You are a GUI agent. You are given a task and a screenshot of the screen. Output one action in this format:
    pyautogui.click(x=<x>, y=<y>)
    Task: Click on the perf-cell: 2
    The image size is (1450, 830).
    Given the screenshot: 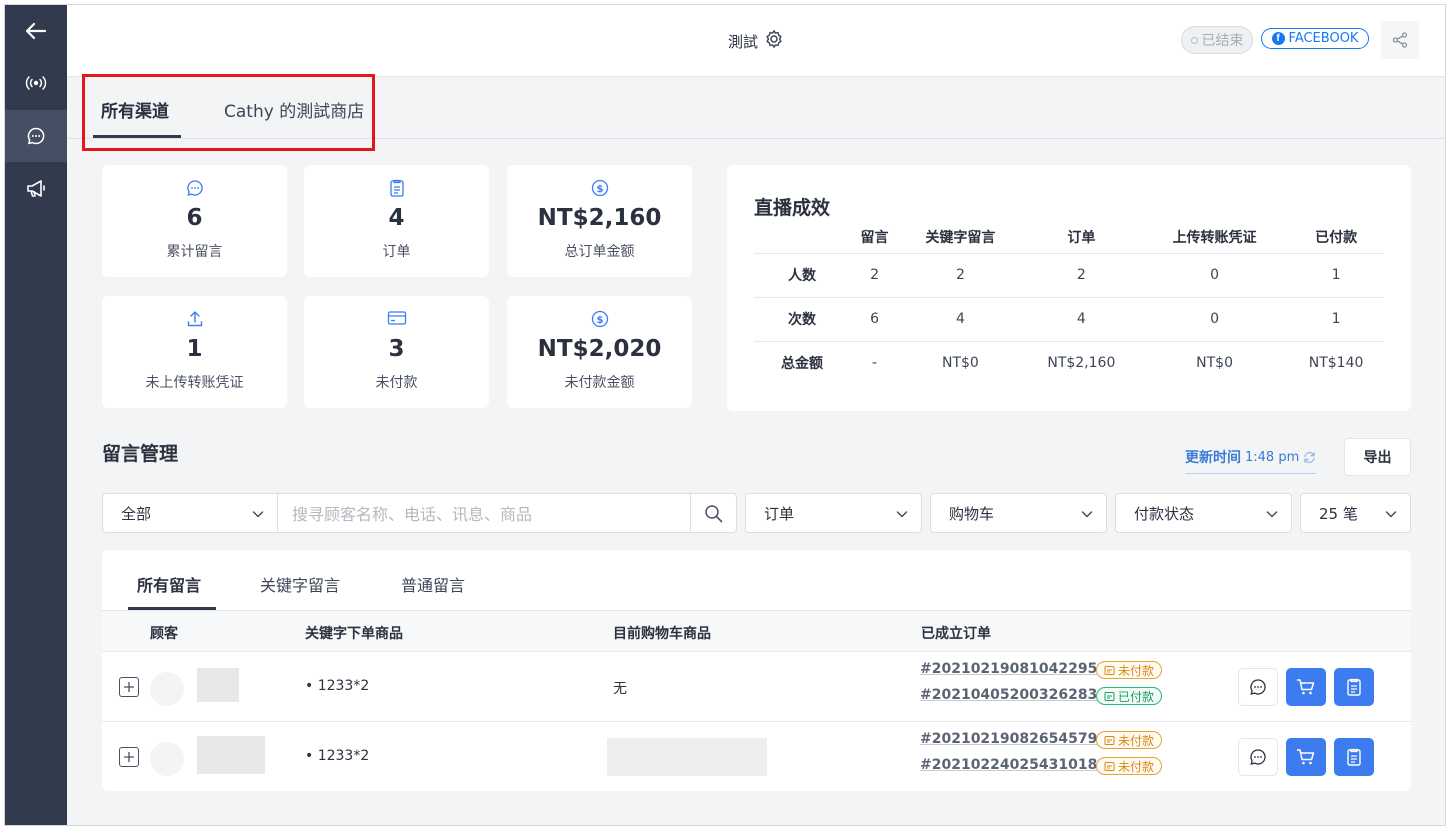 What is the action you would take?
    pyautogui.click(x=960, y=274)
    